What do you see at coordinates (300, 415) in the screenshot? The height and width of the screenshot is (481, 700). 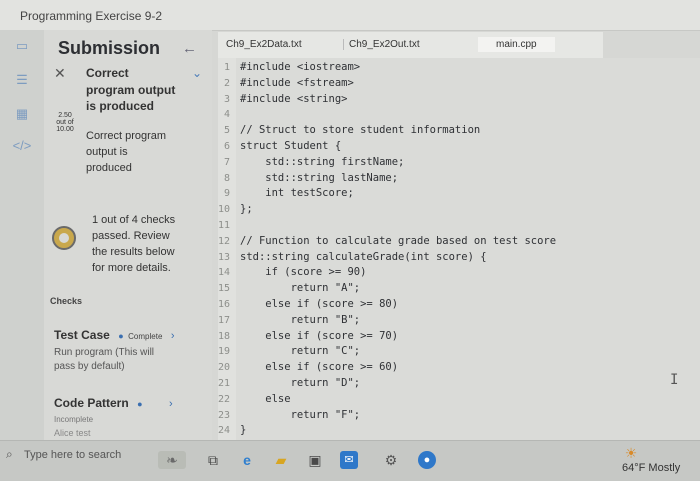 I see `code-line: return "F";` at bounding box center [300, 415].